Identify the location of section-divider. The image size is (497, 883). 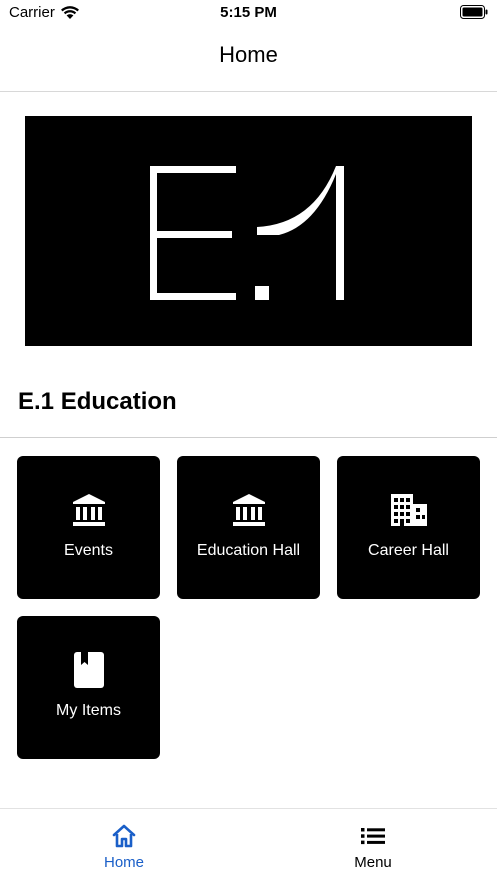
(248, 437).